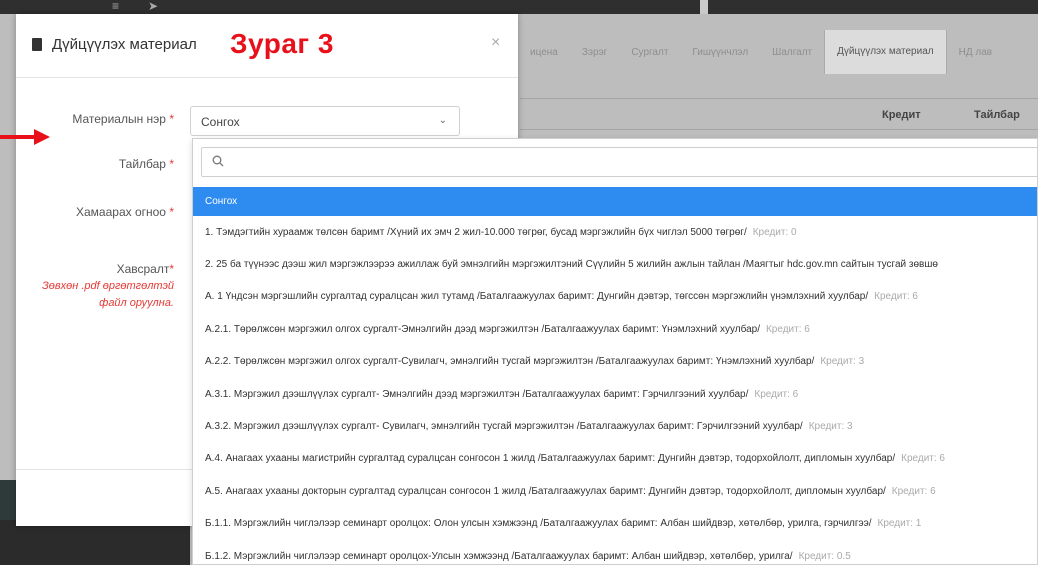  I want to click on tab-training: Сургалт, so click(649, 52).